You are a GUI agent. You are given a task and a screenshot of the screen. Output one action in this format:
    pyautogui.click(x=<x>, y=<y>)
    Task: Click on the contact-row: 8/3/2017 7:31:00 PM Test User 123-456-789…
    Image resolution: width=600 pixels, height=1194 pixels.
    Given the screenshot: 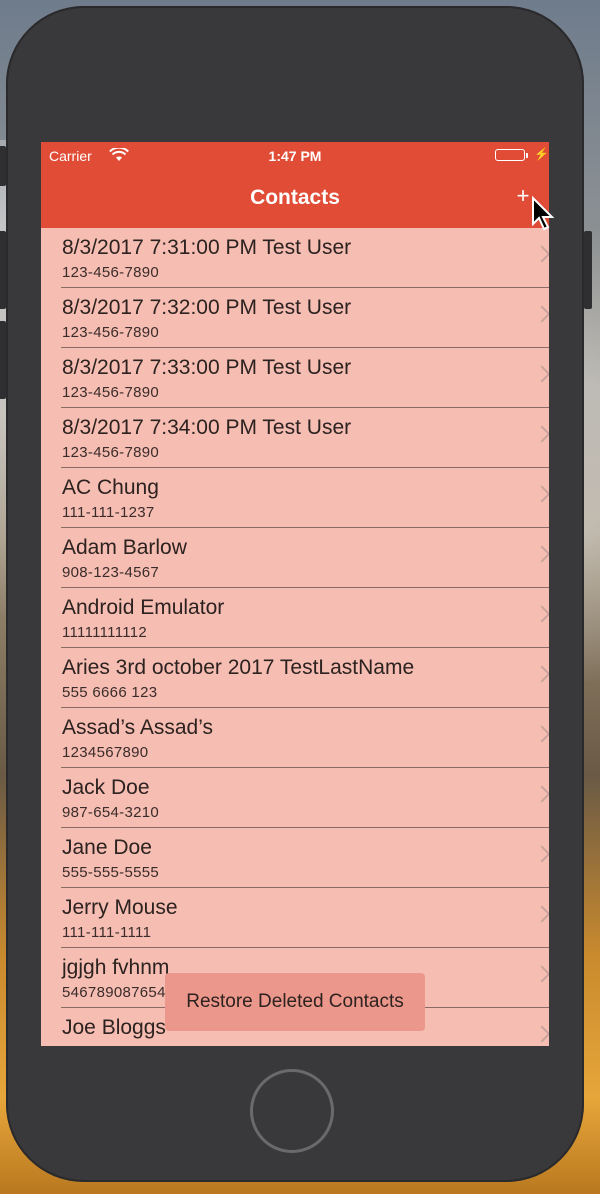 What is the action you would take?
    pyautogui.click(x=305, y=258)
    